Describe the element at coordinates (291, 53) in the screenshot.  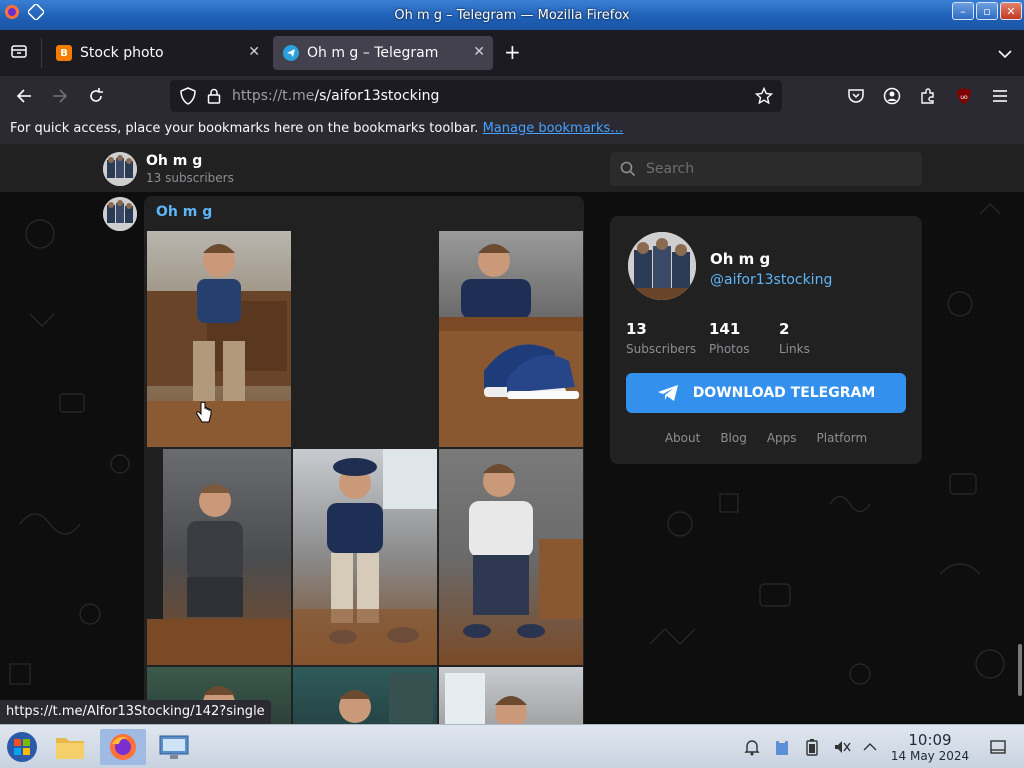
I see `telegram-icon` at that location.